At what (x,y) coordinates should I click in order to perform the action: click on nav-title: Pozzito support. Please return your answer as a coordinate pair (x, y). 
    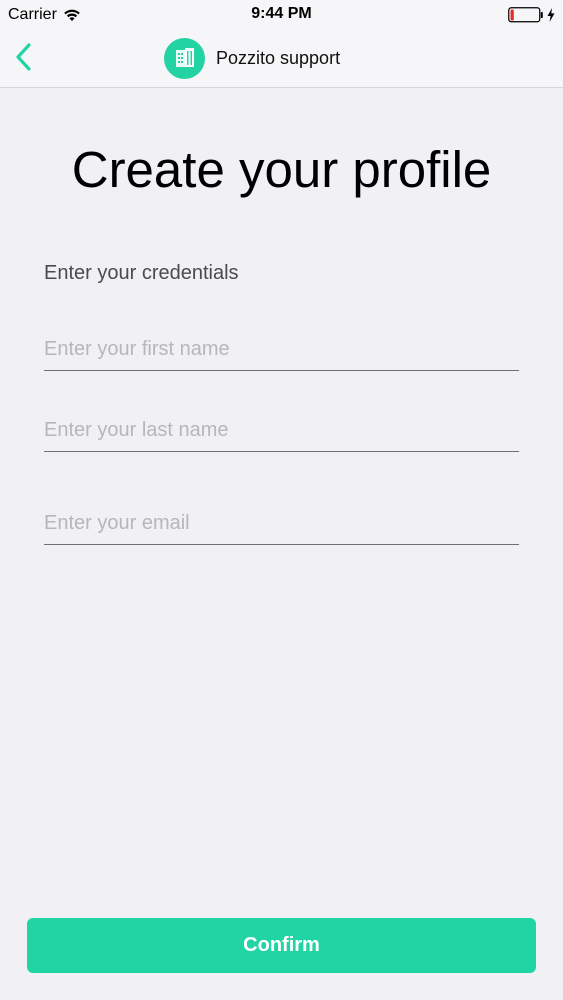
    Looking at the image, I should click on (278, 57).